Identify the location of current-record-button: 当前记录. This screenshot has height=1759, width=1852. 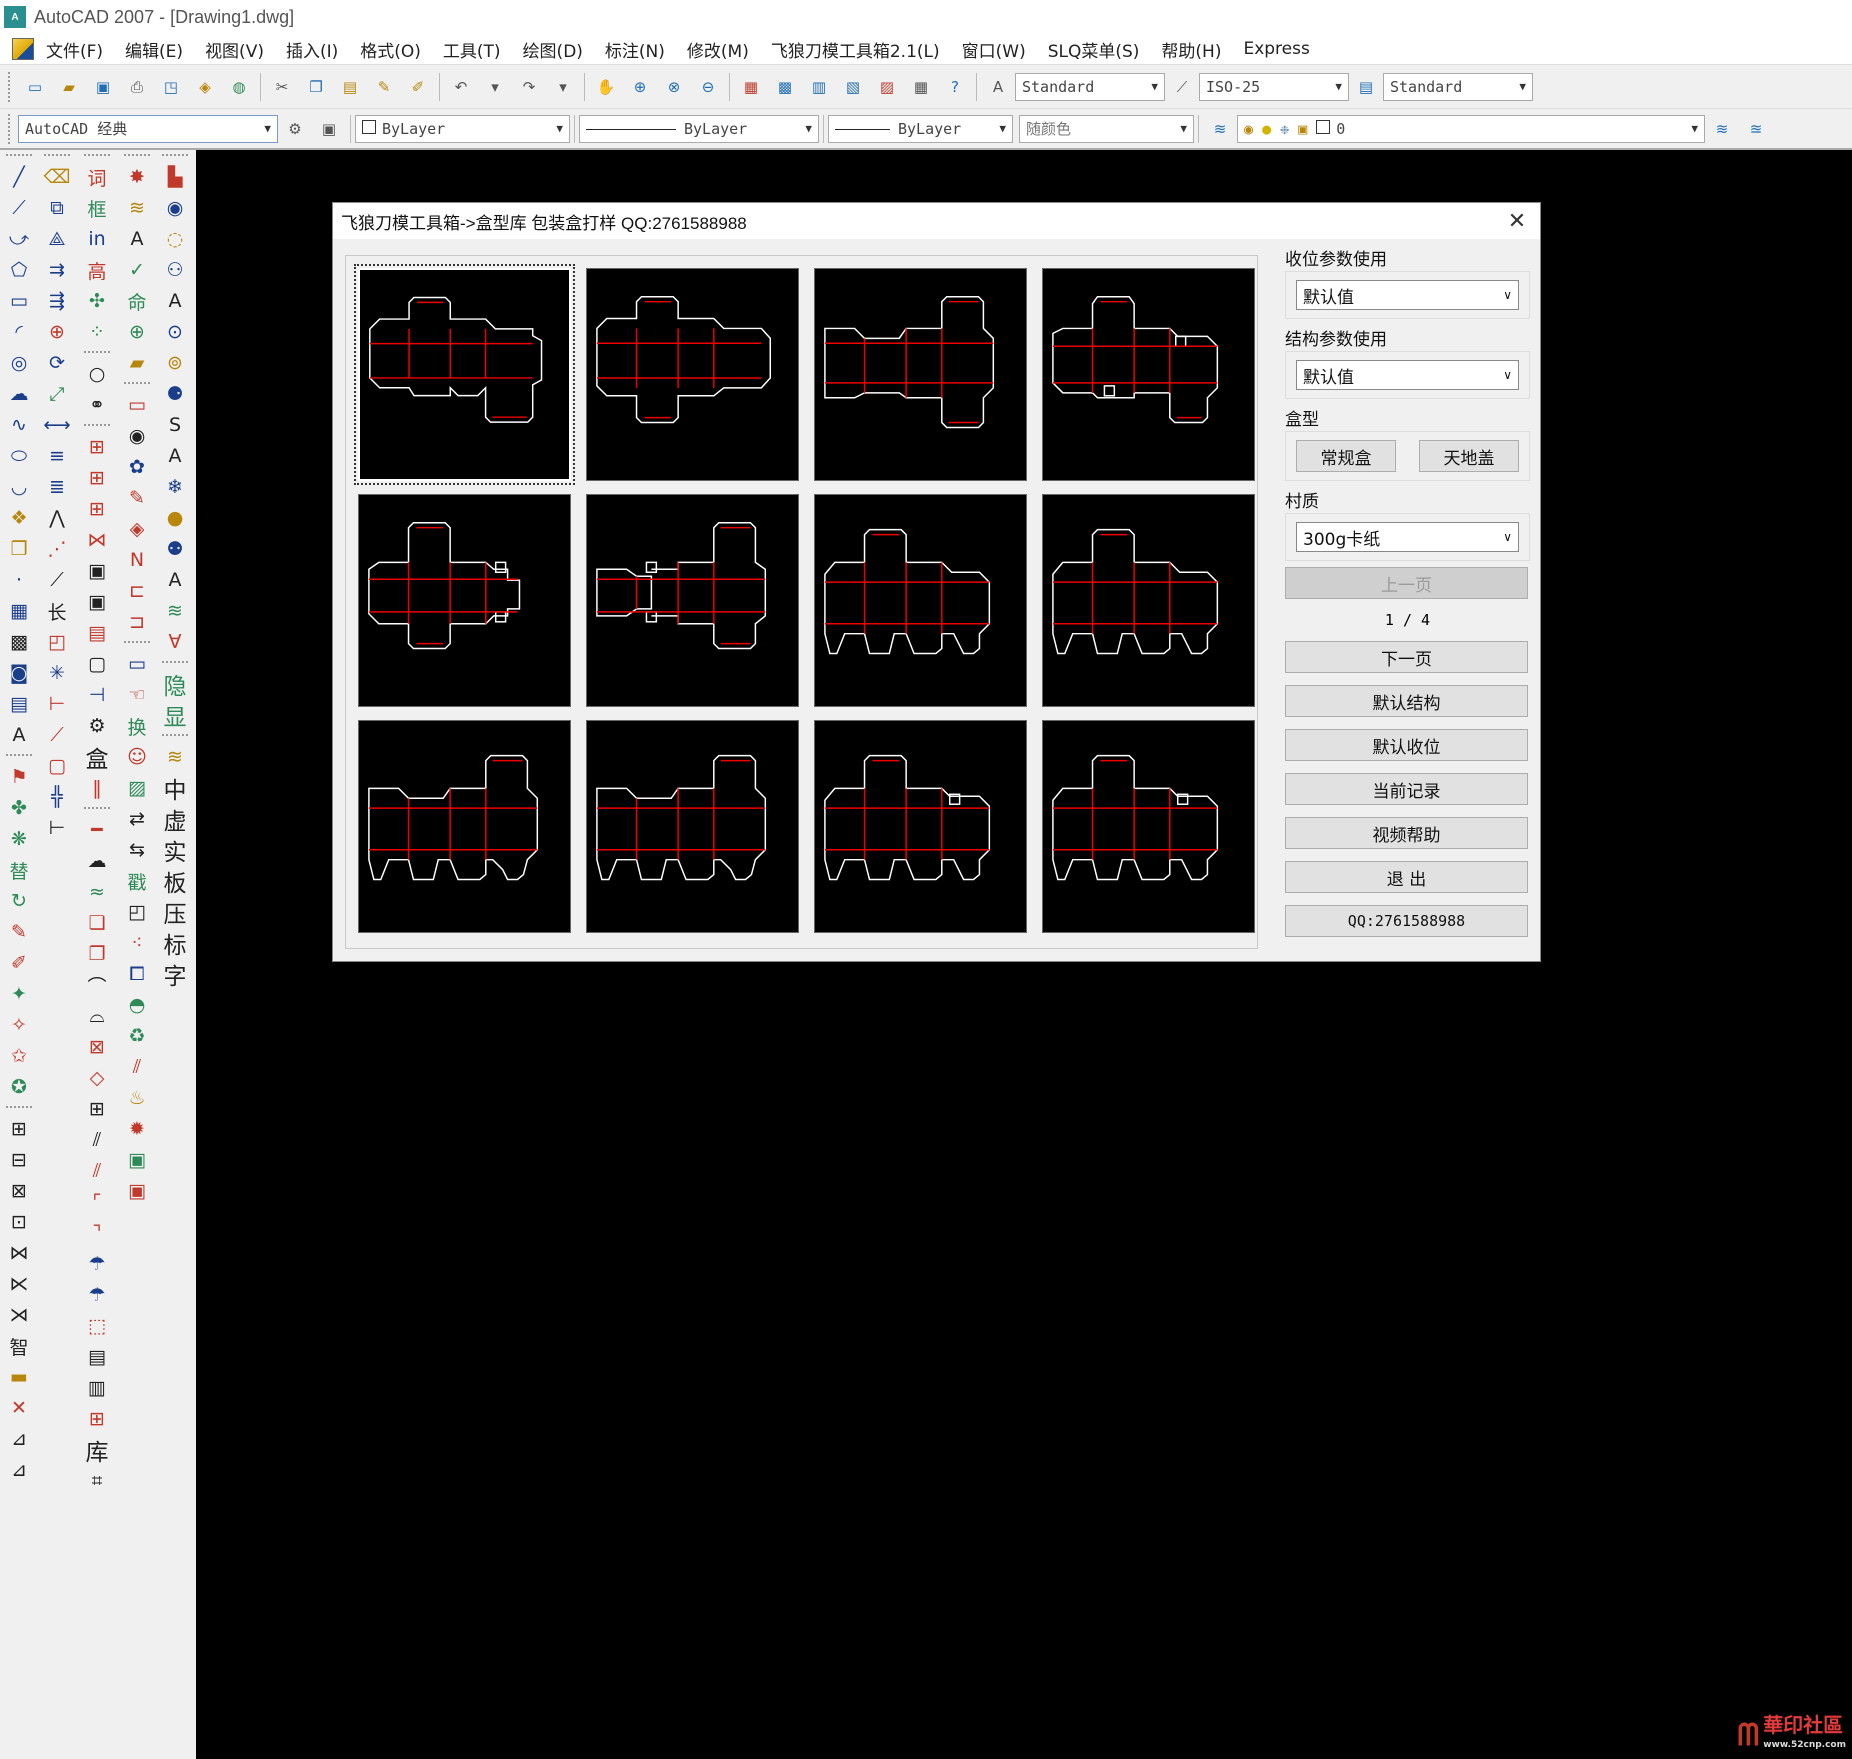
(1406, 789).